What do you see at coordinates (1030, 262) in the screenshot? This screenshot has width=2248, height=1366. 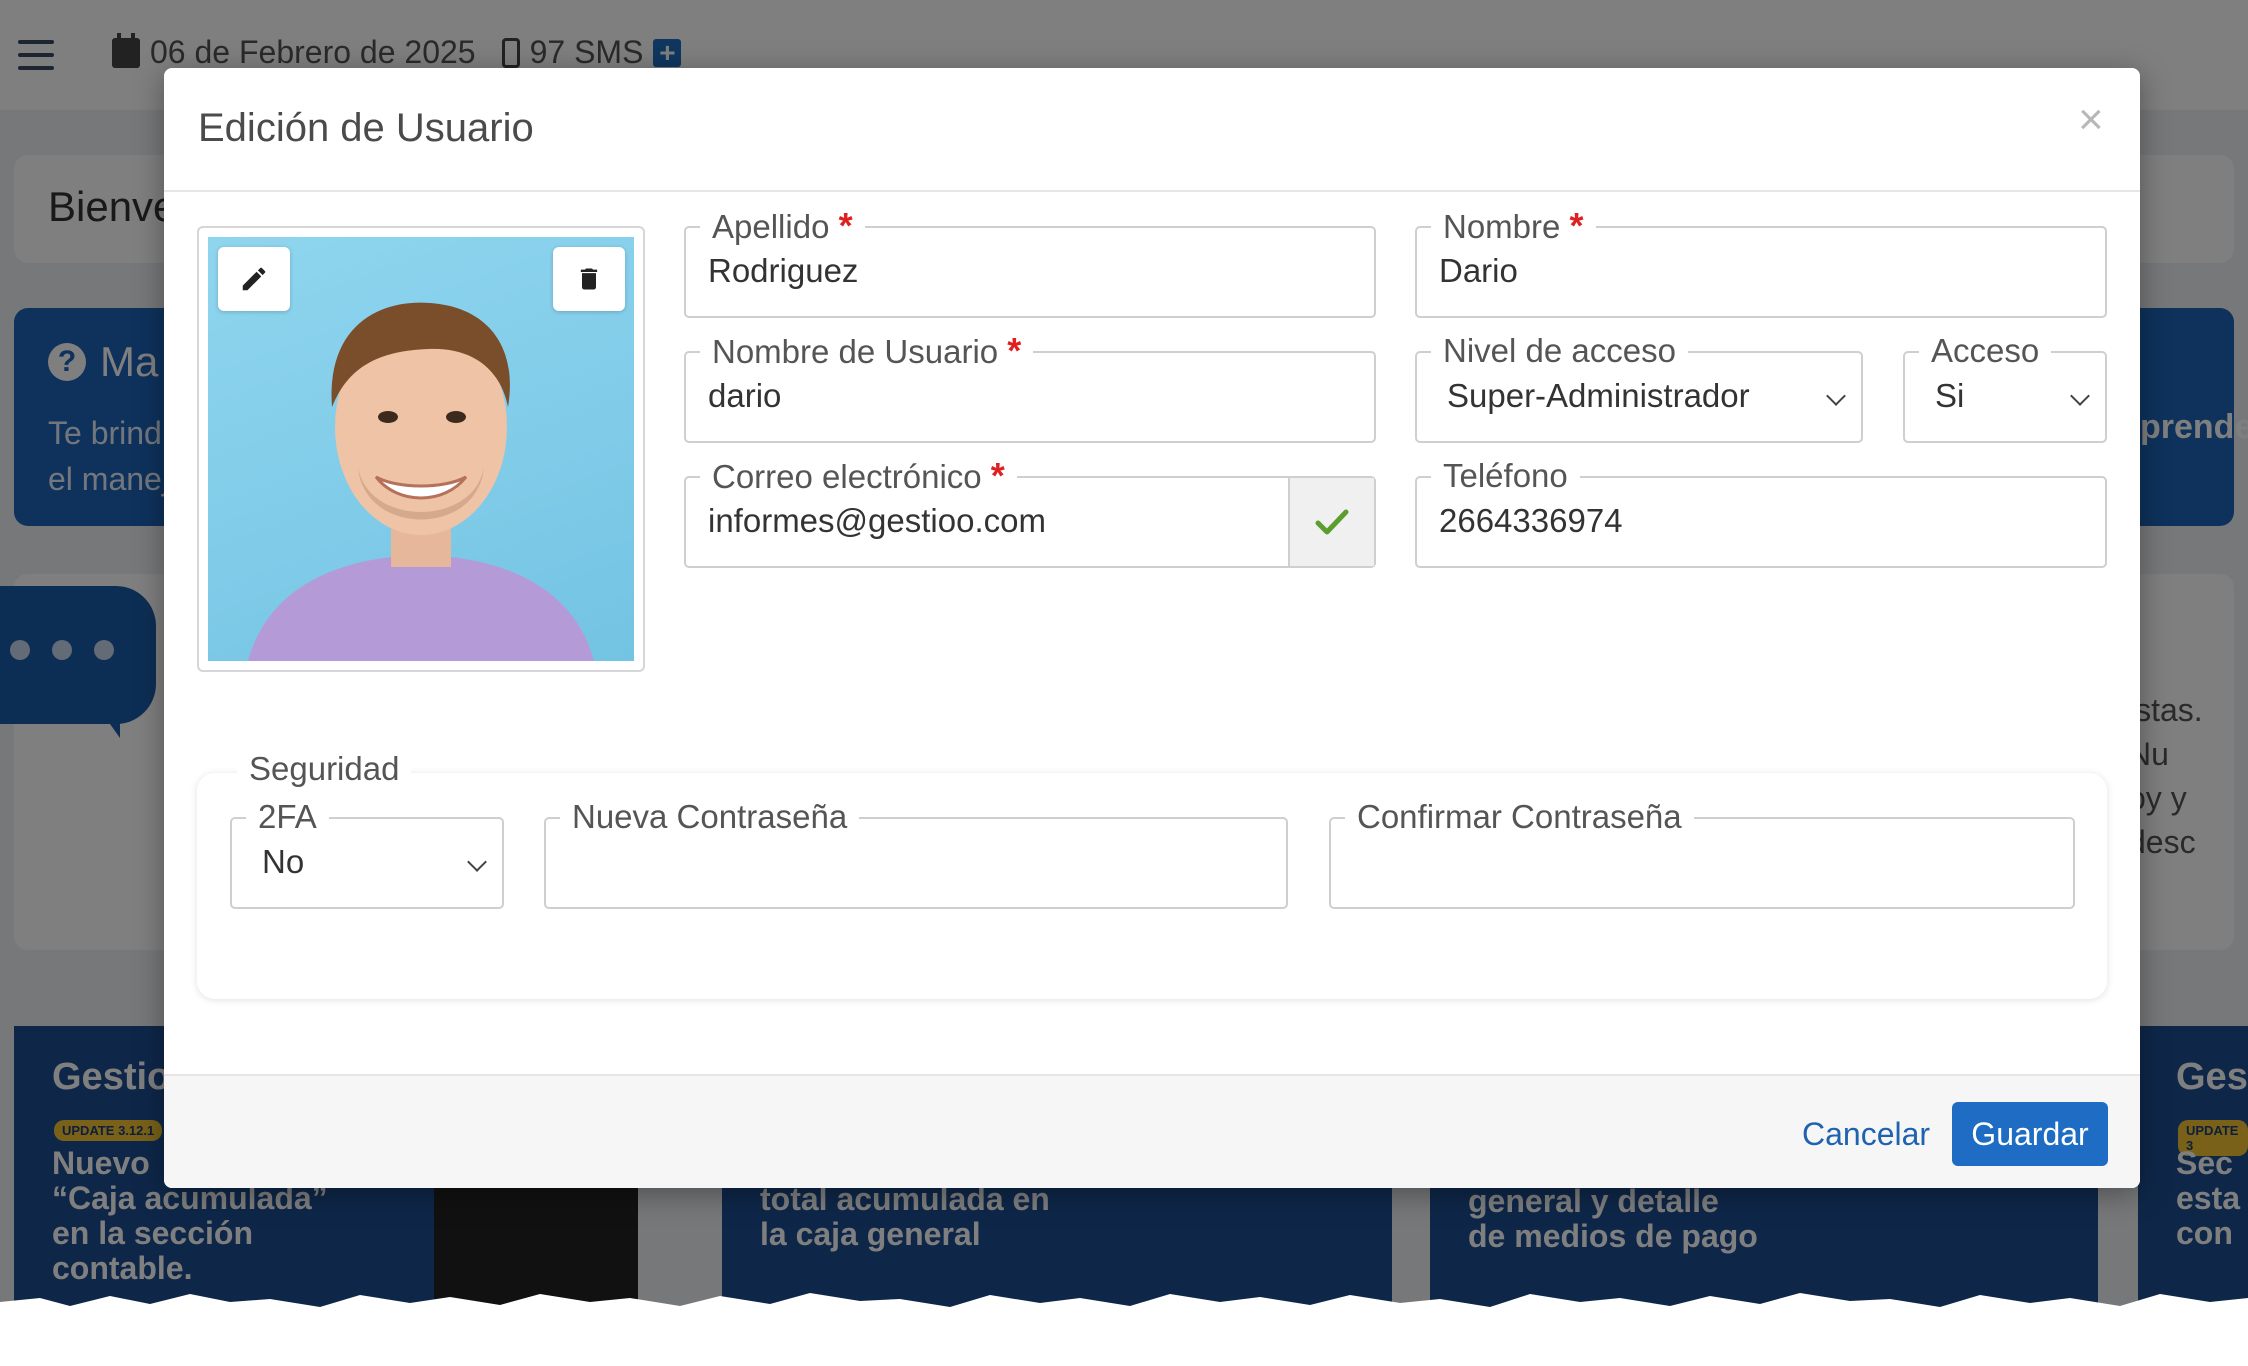 I see `apellido-field: Apellido * Rodriguez` at bounding box center [1030, 262].